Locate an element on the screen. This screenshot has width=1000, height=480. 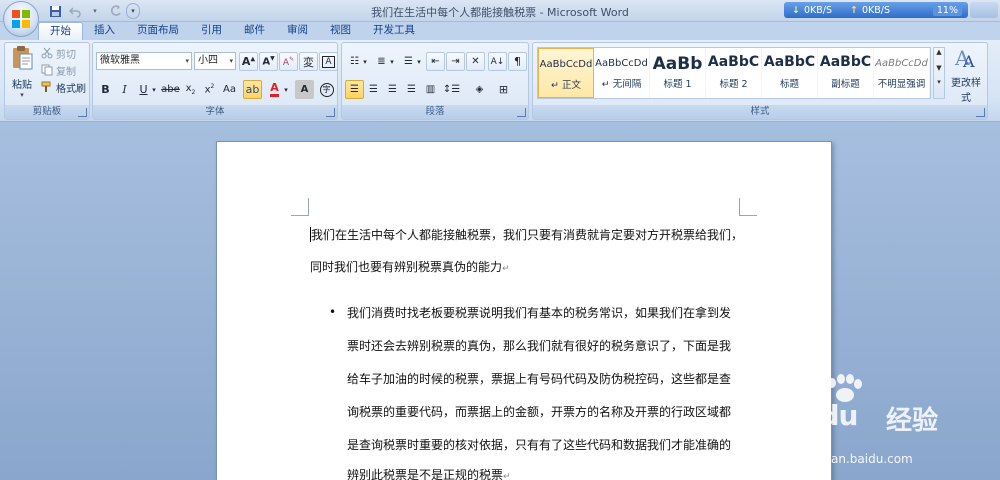
bold-icon: B is located at coordinates (105, 89).